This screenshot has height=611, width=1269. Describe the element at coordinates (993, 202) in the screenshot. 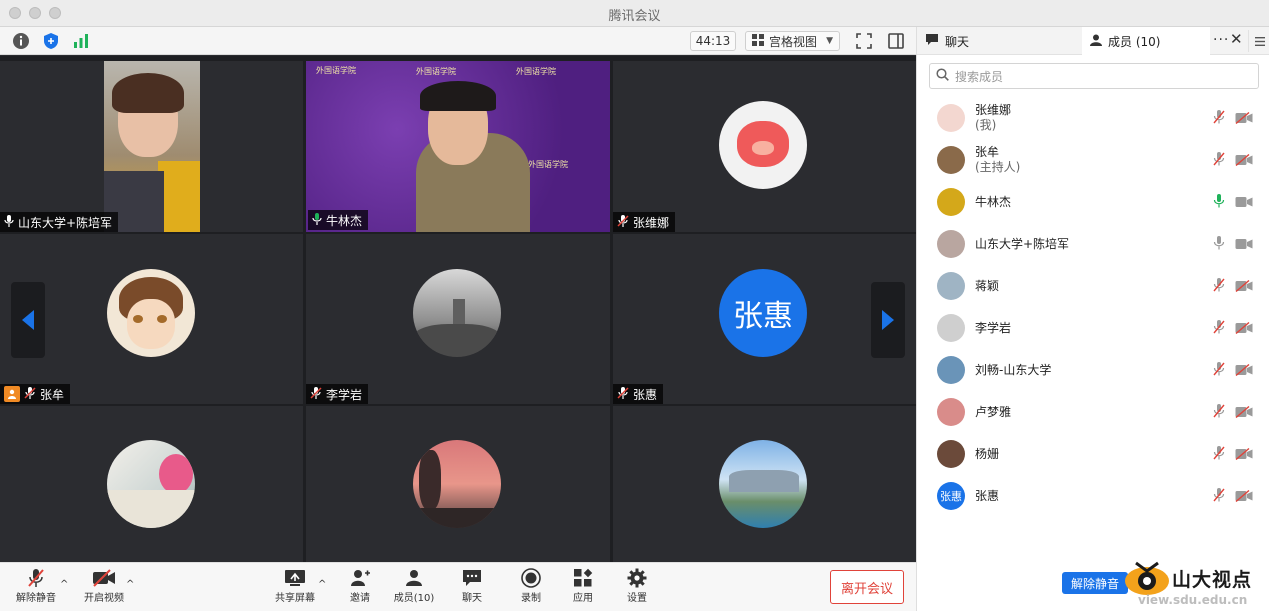

I see `member-name-block: 牛林杰` at that location.